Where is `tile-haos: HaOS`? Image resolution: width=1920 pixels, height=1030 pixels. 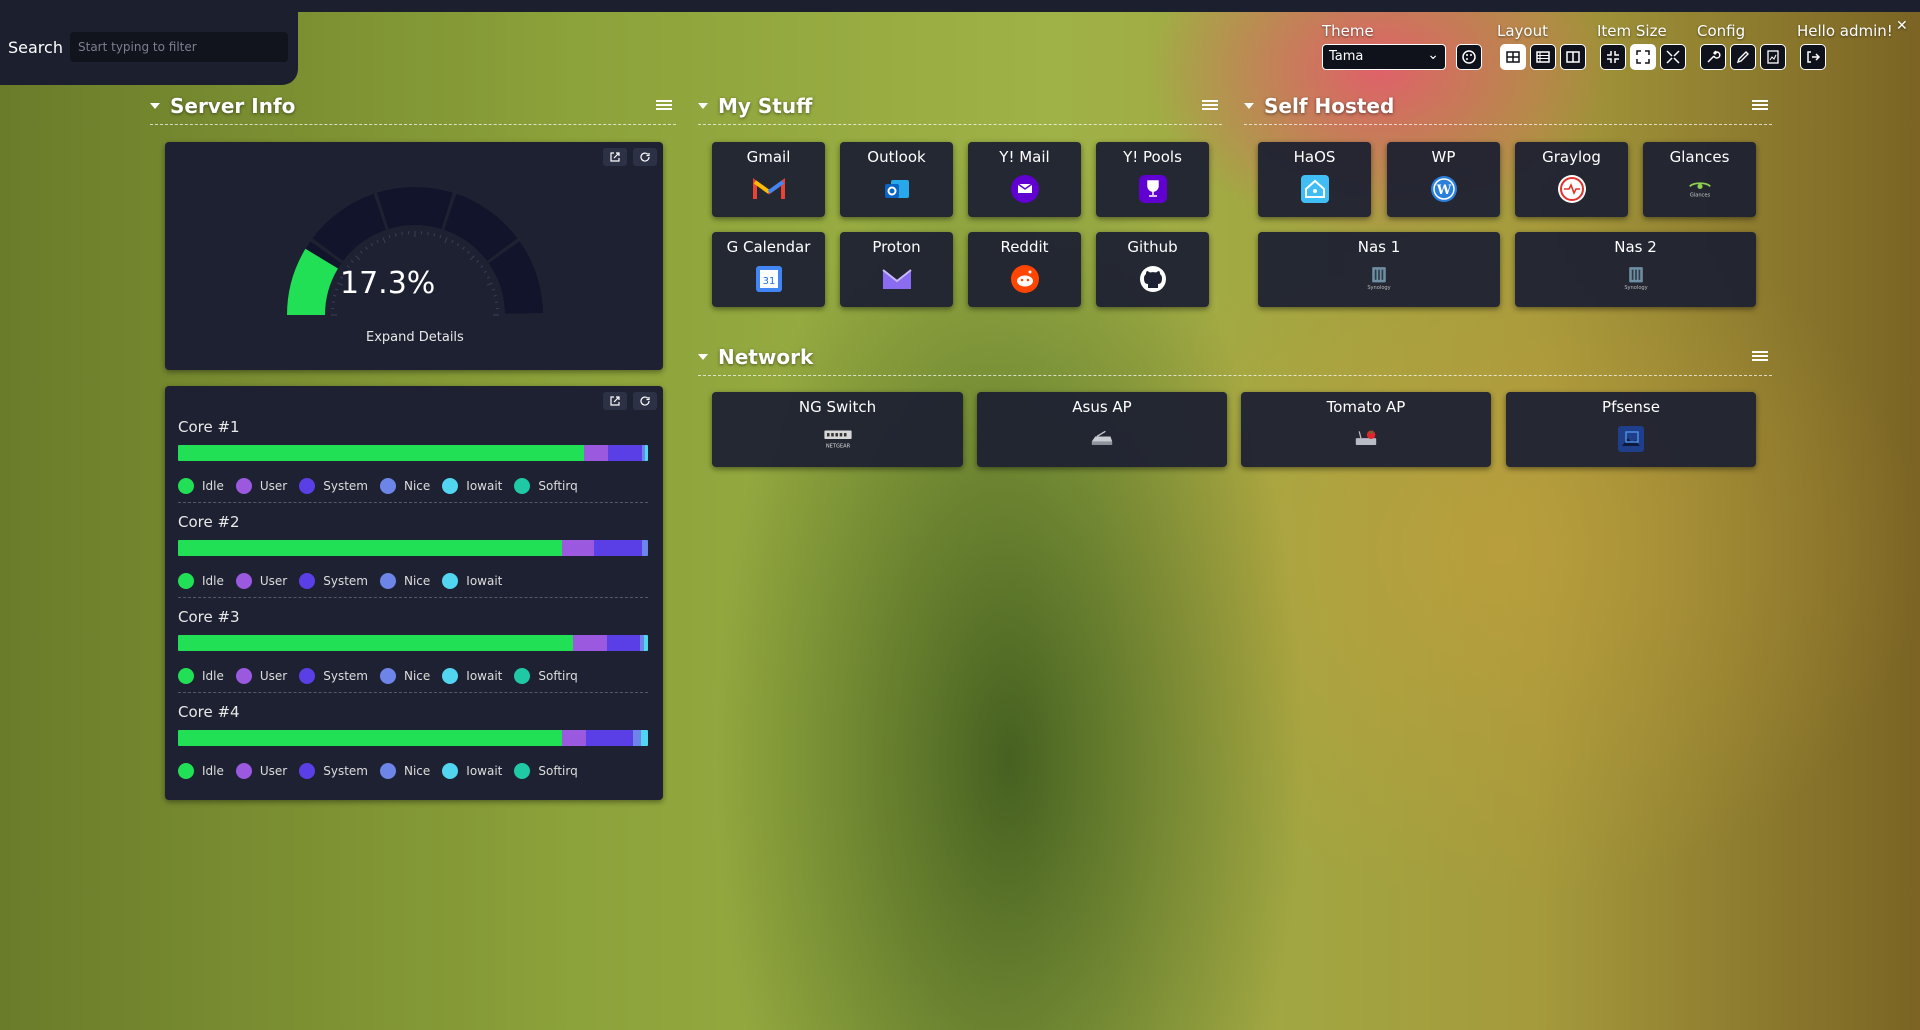
tile-haos: HaOS is located at coordinates (1314, 179).